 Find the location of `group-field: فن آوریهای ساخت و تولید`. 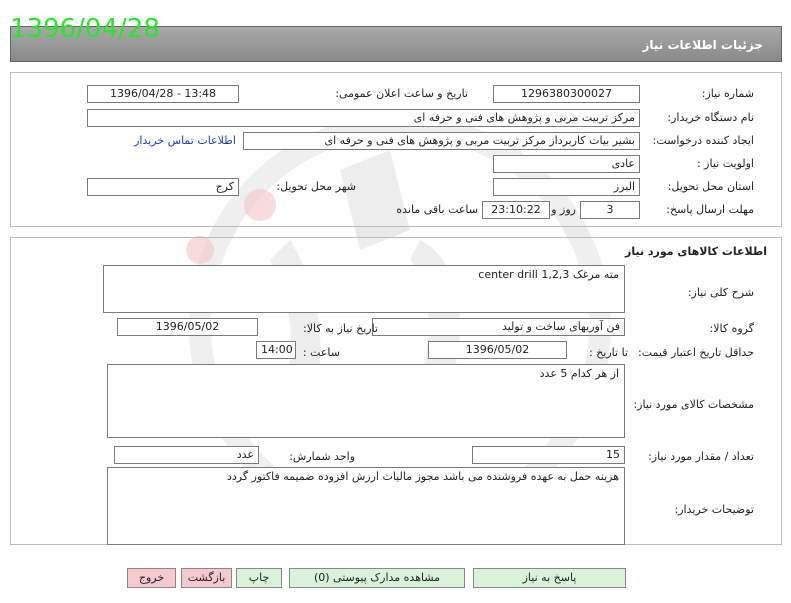

group-field: فن آوریهای ساخت و تولید is located at coordinates (498, 327).